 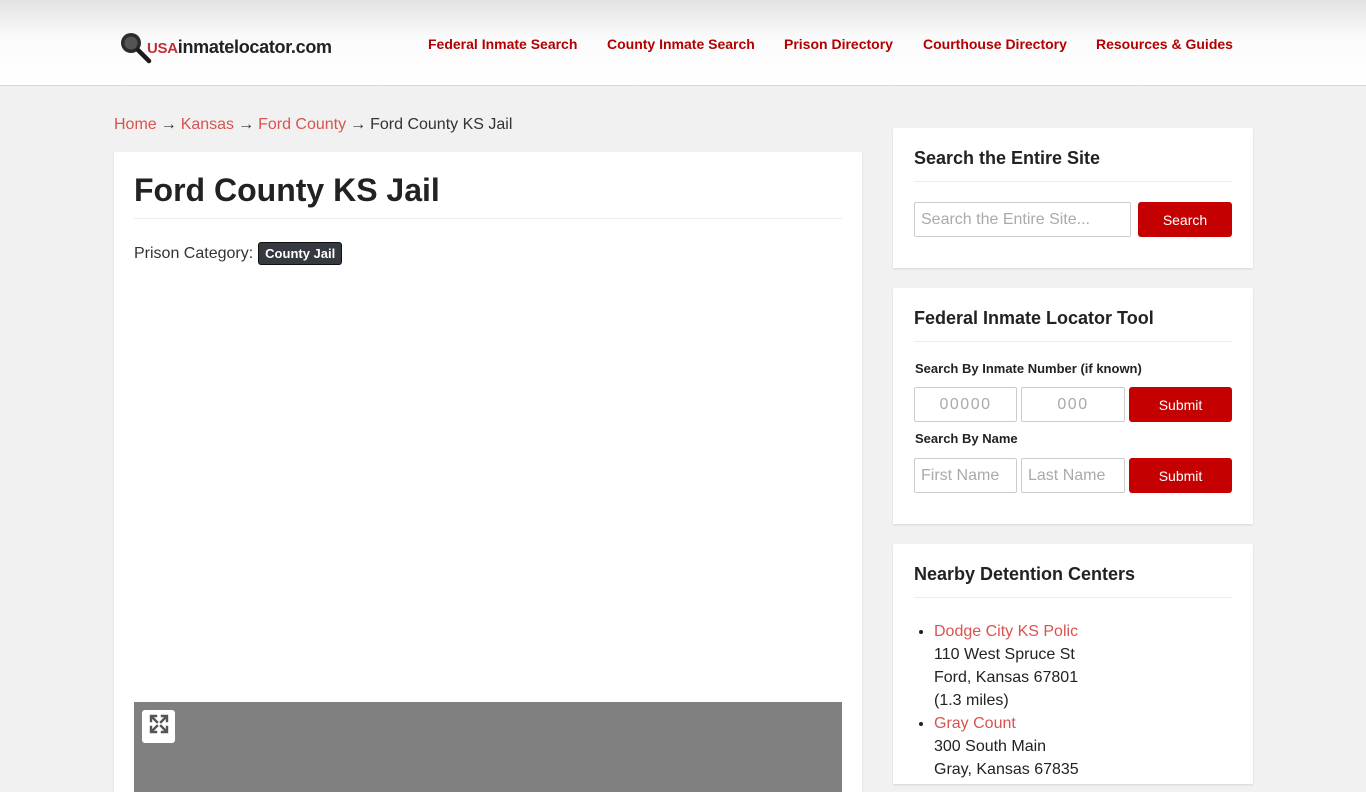 What do you see at coordinates (207, 124) in the screenshot?
I see `breadcrumb-kansas: Kansas` at bounding box center [207, 124].